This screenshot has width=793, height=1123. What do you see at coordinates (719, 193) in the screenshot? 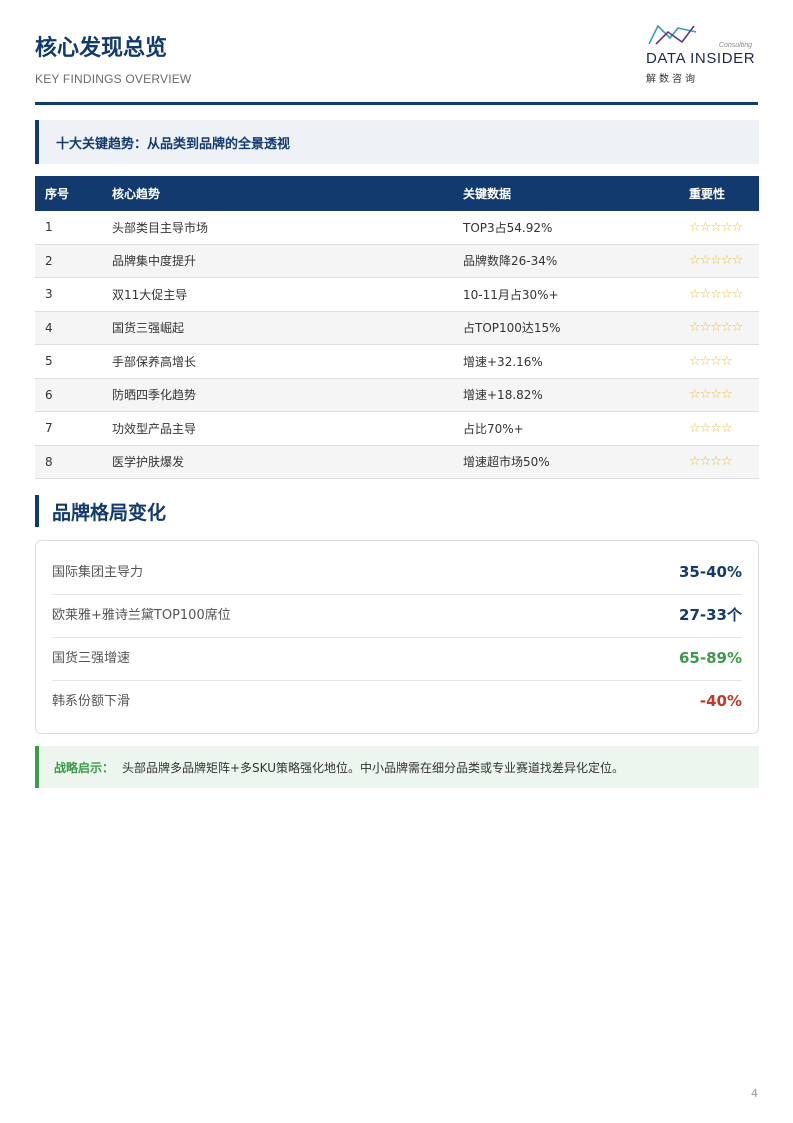
I see `header-importance: 重要性` at bounding box center [719, 193].